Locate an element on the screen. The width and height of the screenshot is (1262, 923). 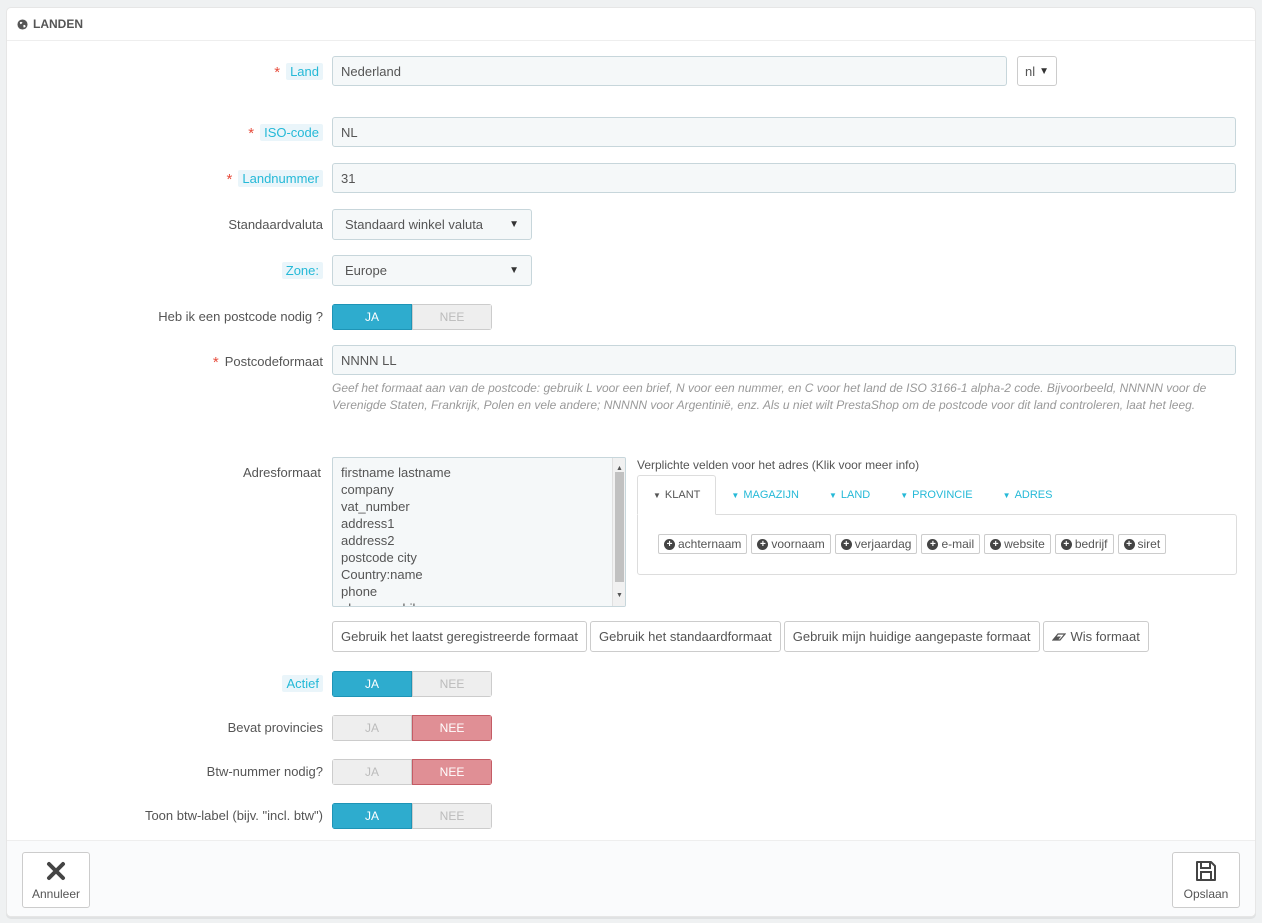
use-default-format-button: Gebruik het standaardformaat is located at coordinates (685, 636).